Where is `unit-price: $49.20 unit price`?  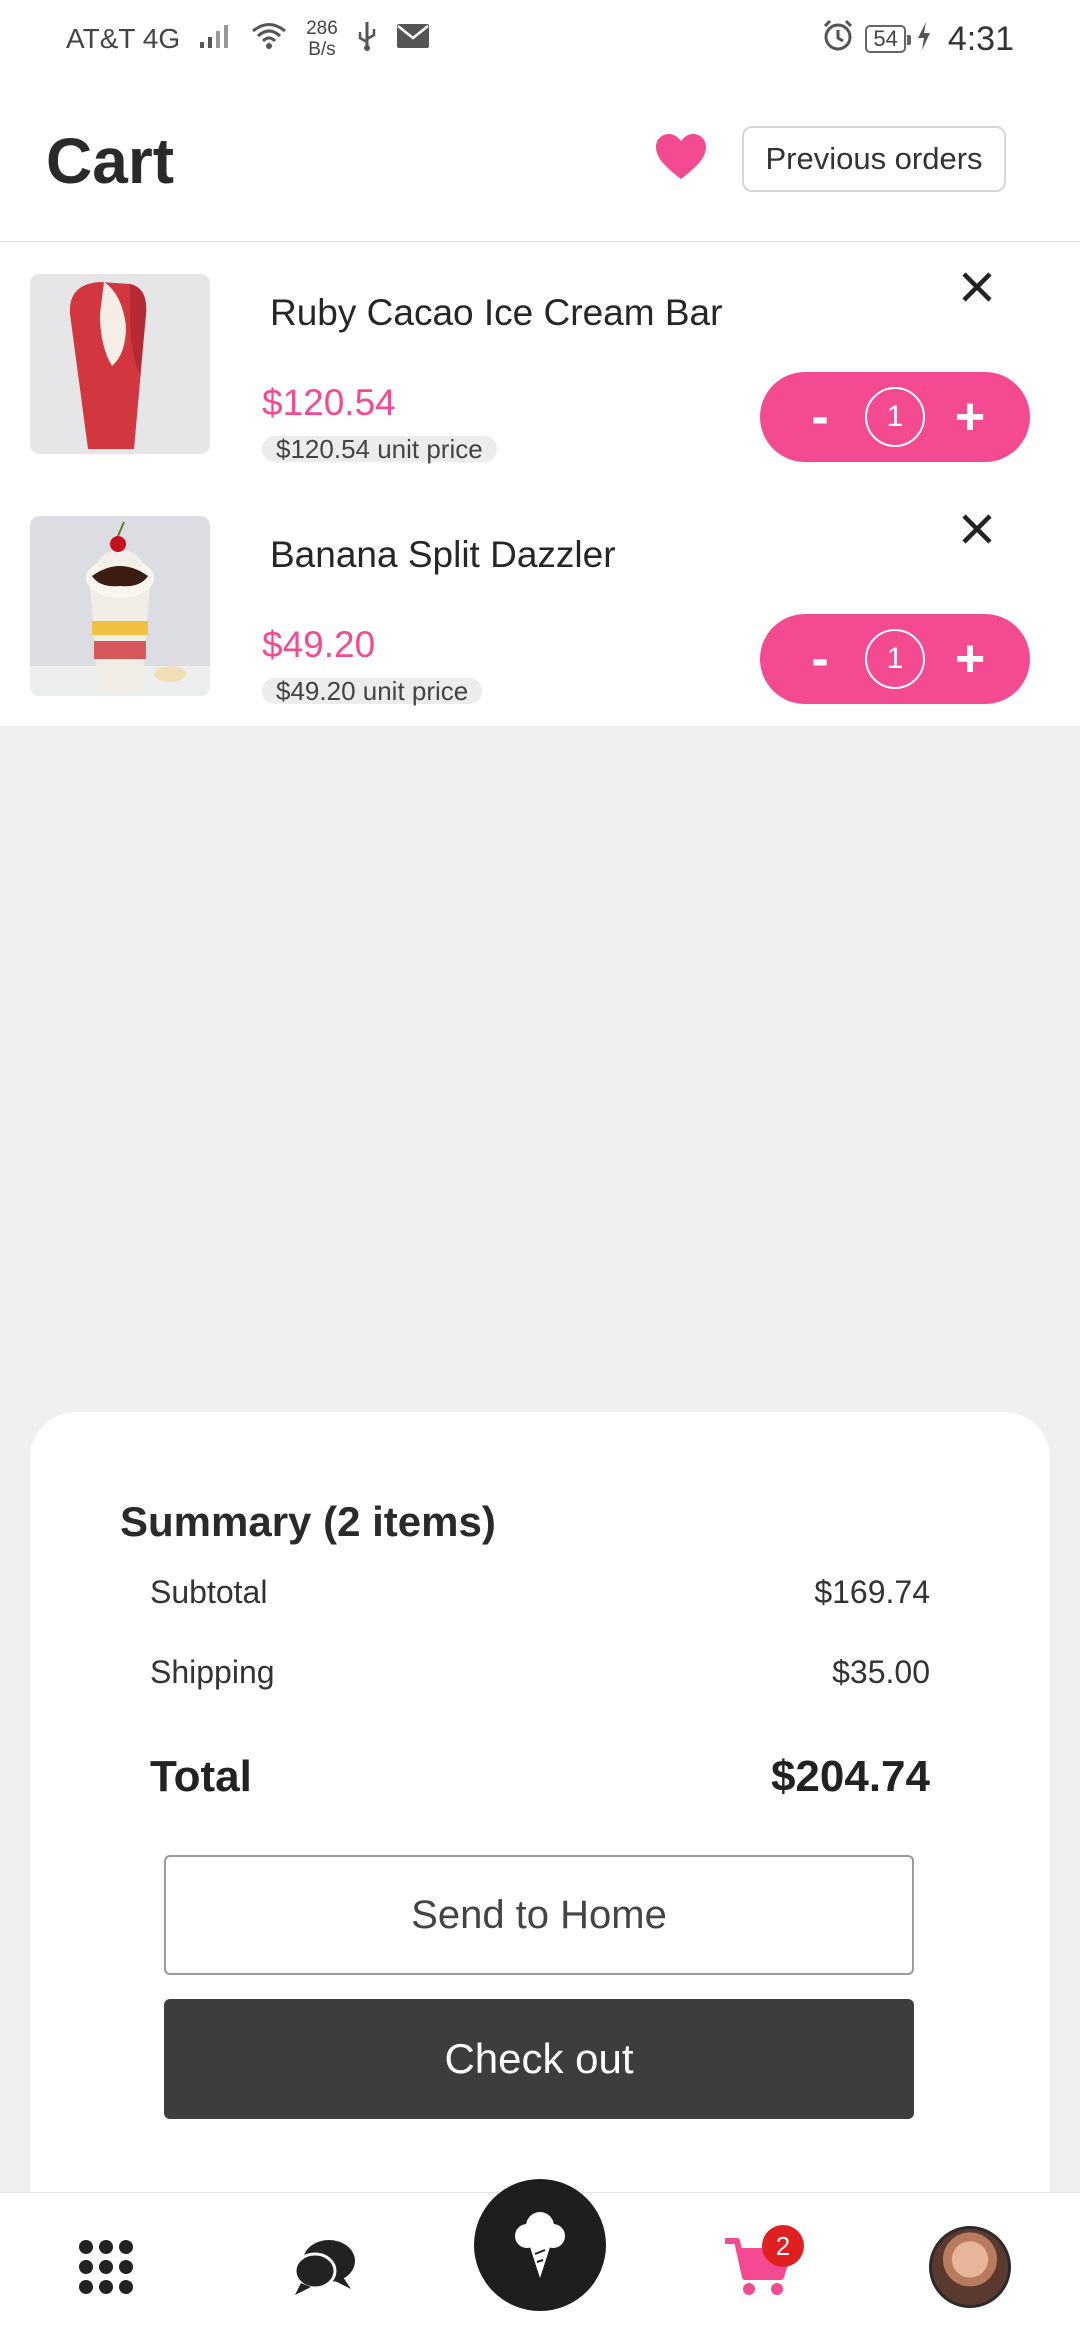 unit-price: $49.20 unit price is located at coordinates (372, 691).